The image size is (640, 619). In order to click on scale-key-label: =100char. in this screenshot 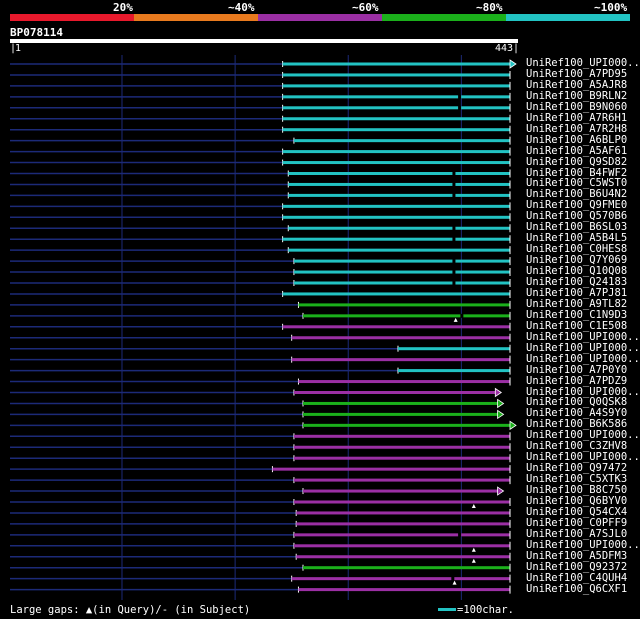, I will do `click(485, 610)`.